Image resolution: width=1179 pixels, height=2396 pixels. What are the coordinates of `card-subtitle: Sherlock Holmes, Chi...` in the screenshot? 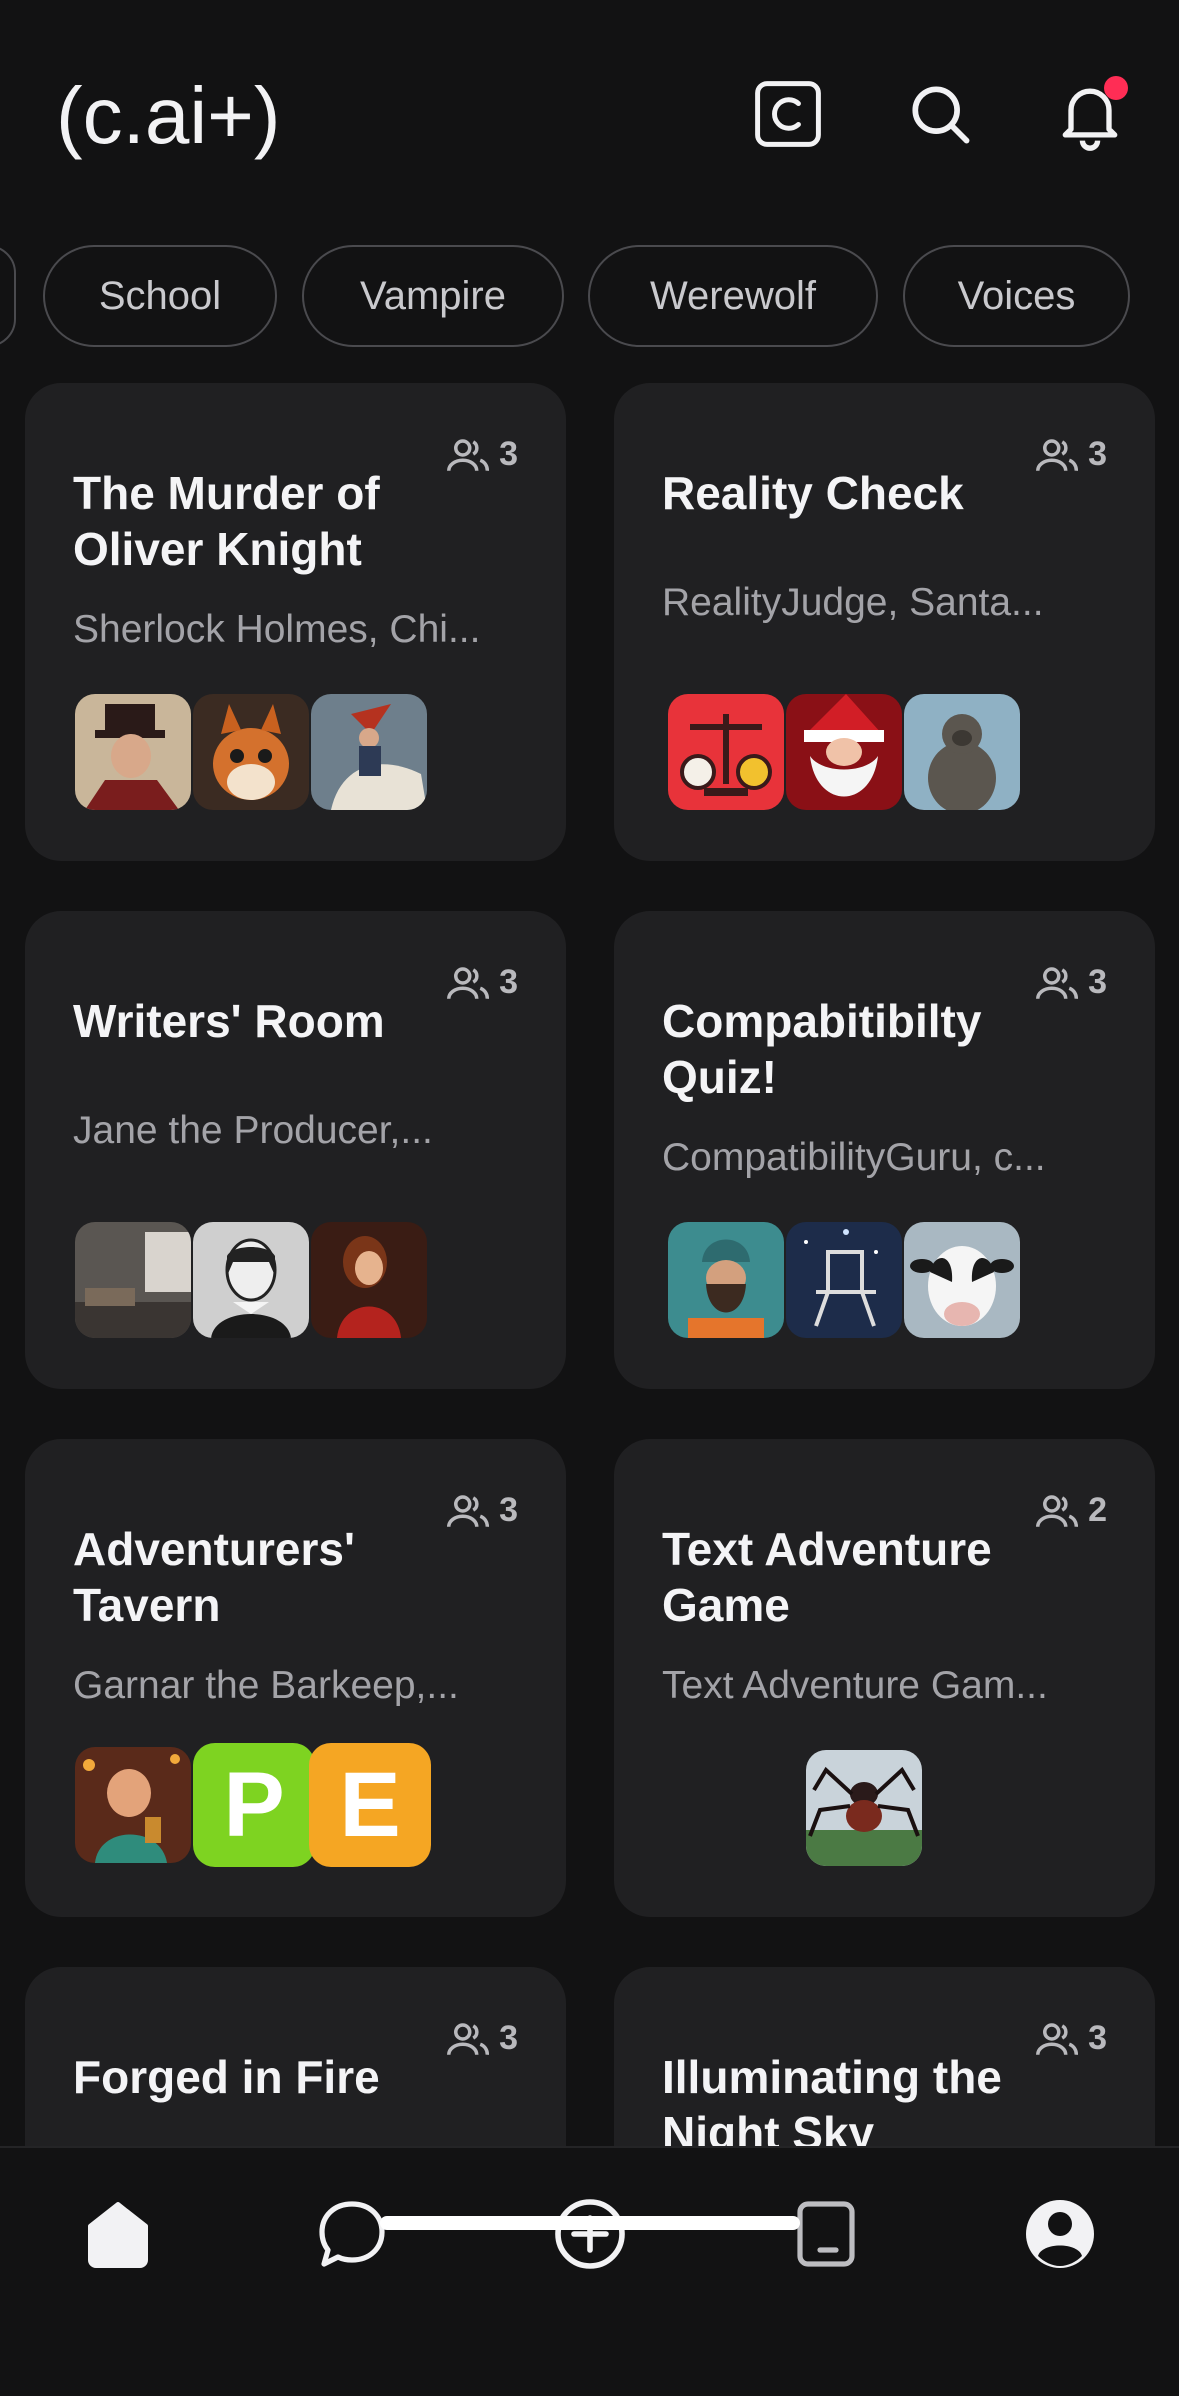 It's located at (277, 629).